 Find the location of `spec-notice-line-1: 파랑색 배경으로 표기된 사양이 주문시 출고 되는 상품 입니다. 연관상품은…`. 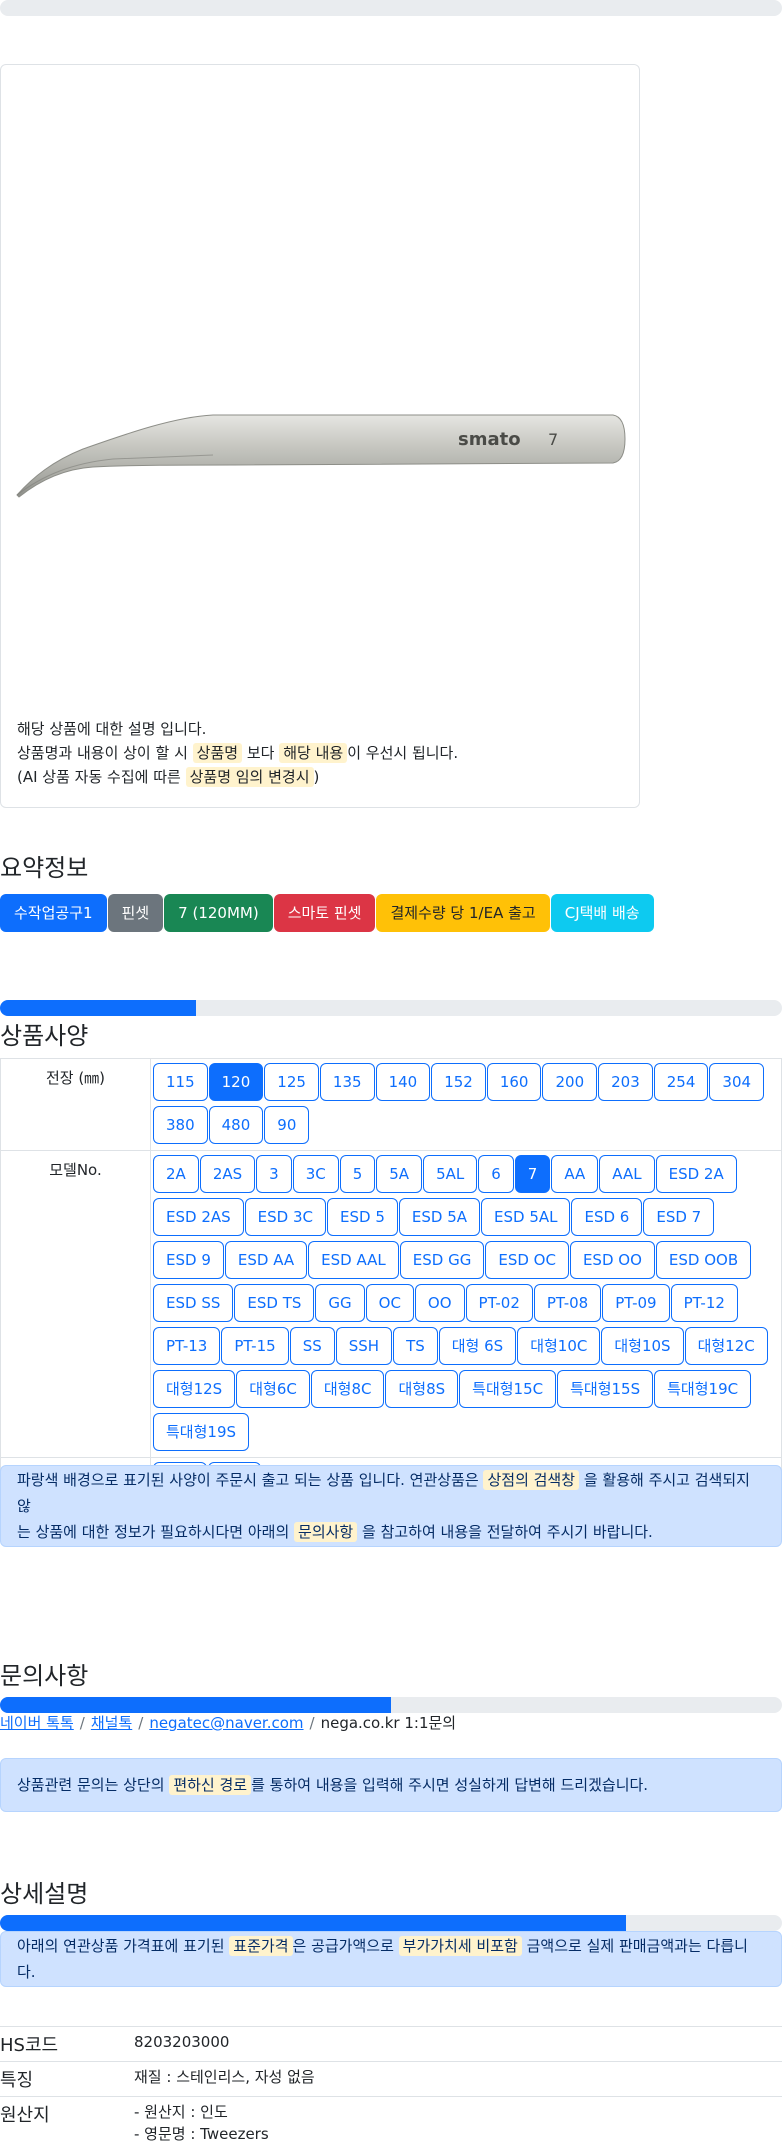

spec-notice-line-1: 파랑색 배경으로 표기된 사양이 주문시 출고 되는 상품 입니다. 연관상품은… is located at coordinates (391, 1493).